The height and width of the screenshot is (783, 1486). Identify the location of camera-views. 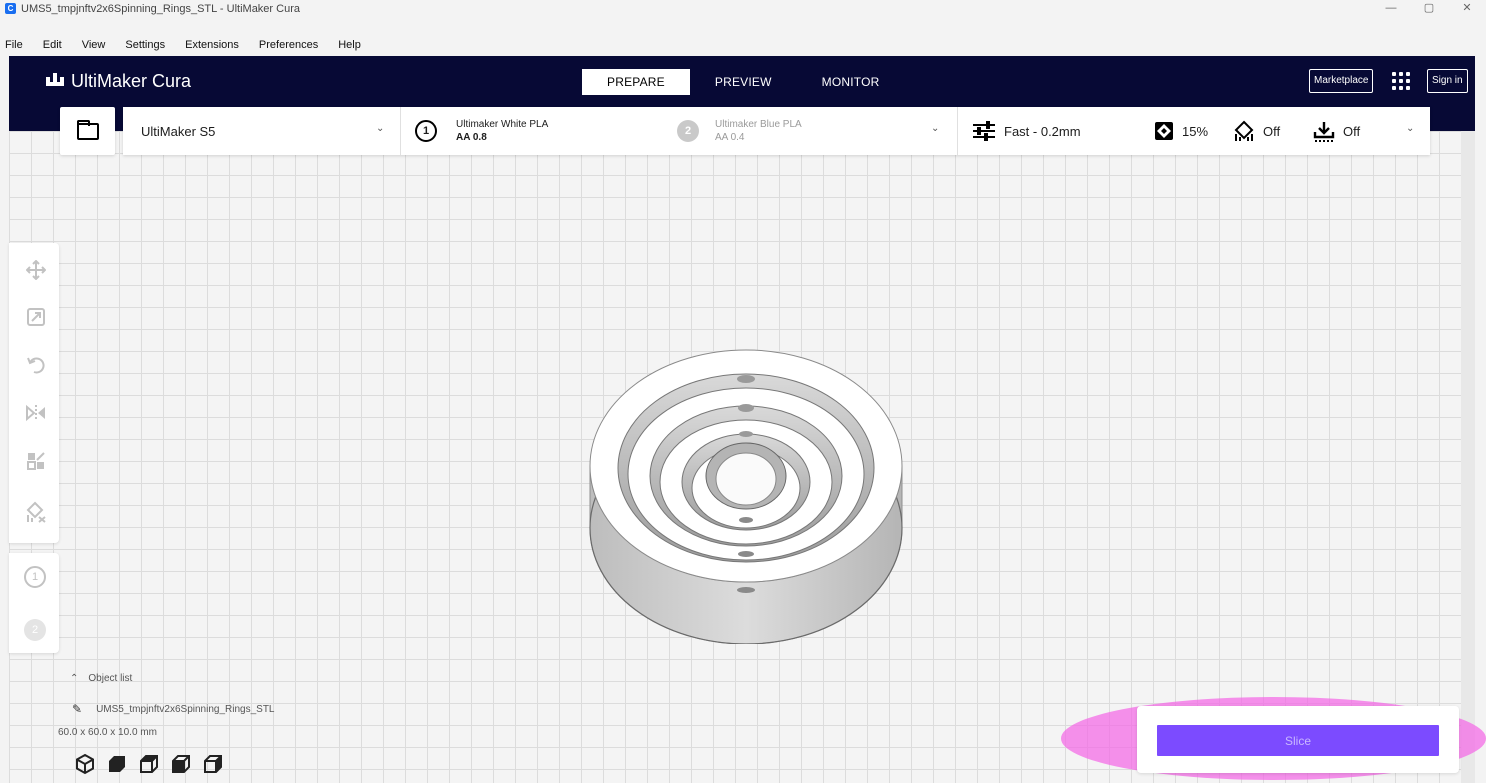
(154, 764).